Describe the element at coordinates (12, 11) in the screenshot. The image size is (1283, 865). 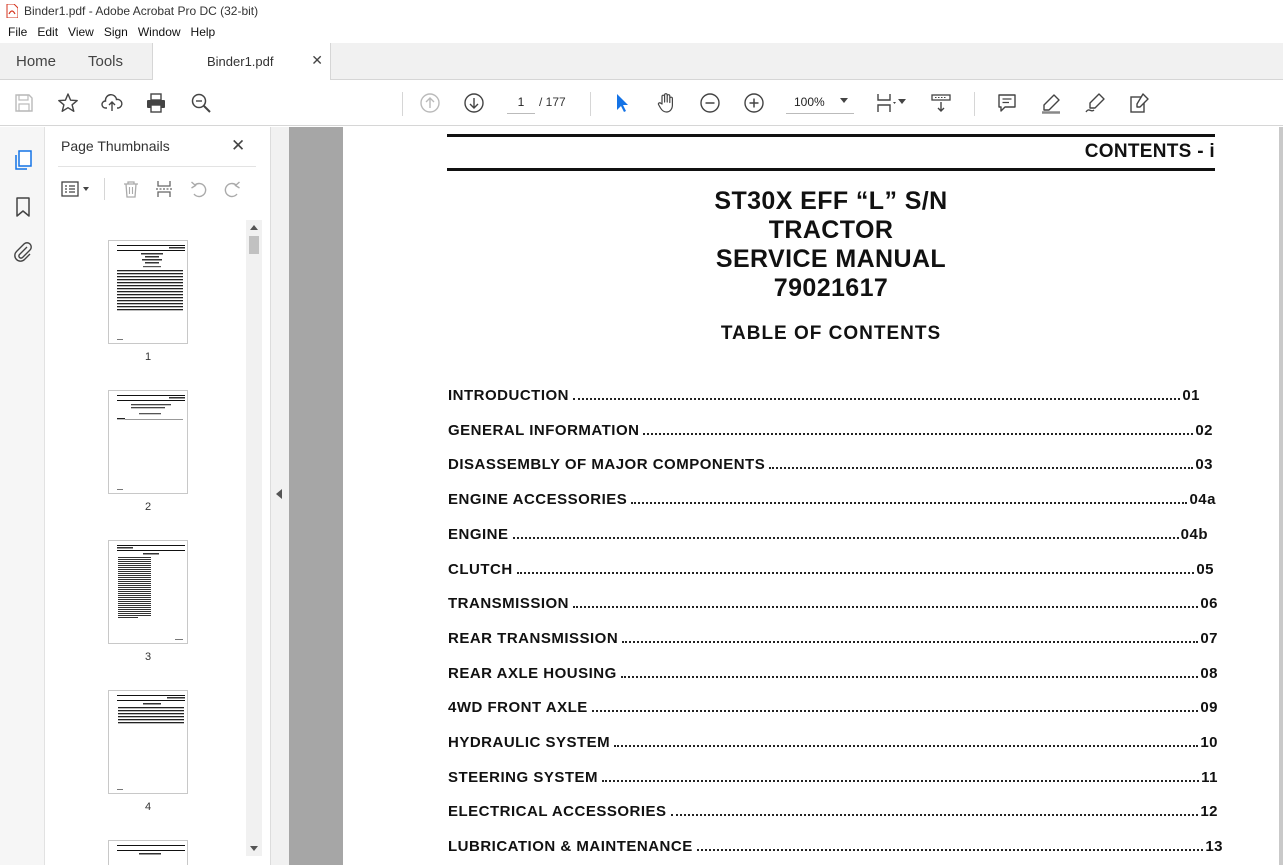
I see `acrobat-app-icon` at that location.